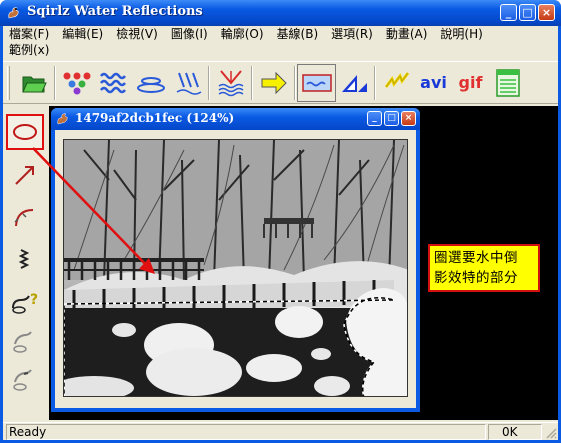  I want to click on panel-icon, so click(507, 82).